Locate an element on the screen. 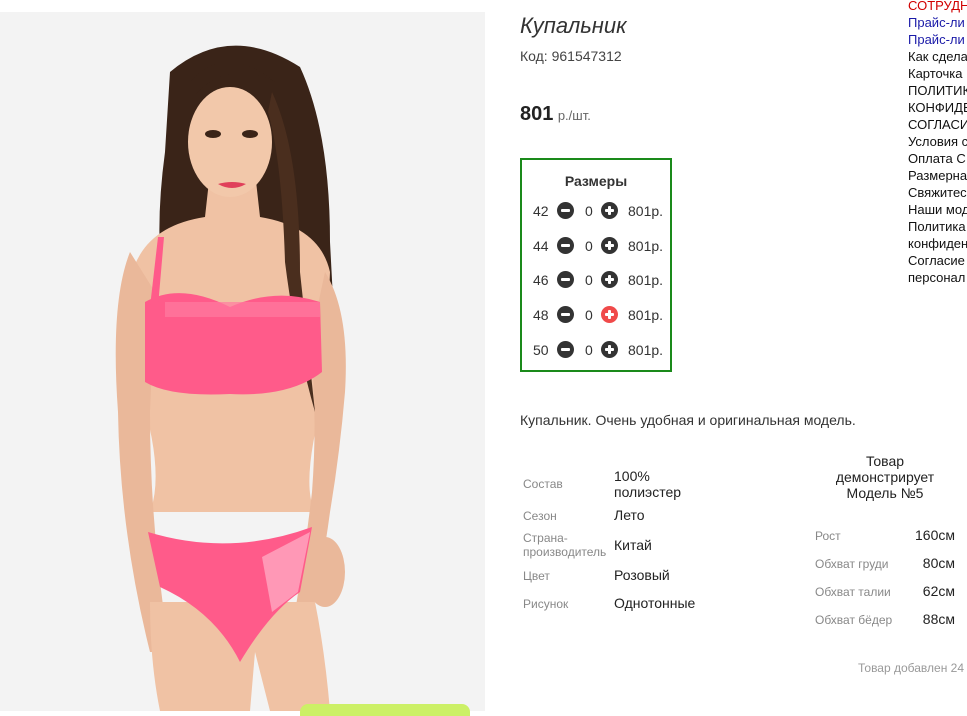 This screenshot has width=967, height=716. measurement-value: 80см is located at coordinates (938, 563).